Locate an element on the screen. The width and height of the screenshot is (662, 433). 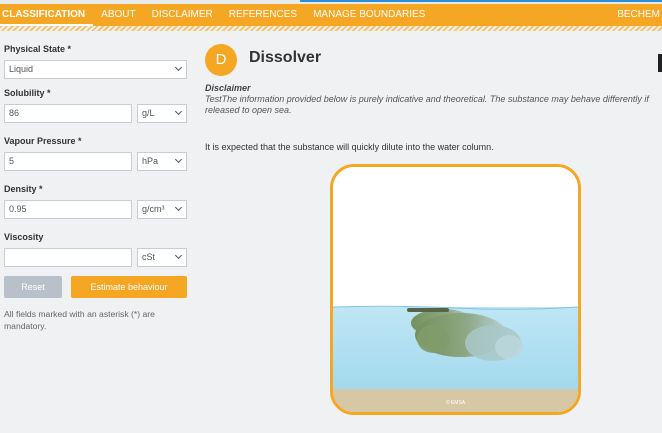
physical-state-select: Liquid is located at coordinates (95, 69).